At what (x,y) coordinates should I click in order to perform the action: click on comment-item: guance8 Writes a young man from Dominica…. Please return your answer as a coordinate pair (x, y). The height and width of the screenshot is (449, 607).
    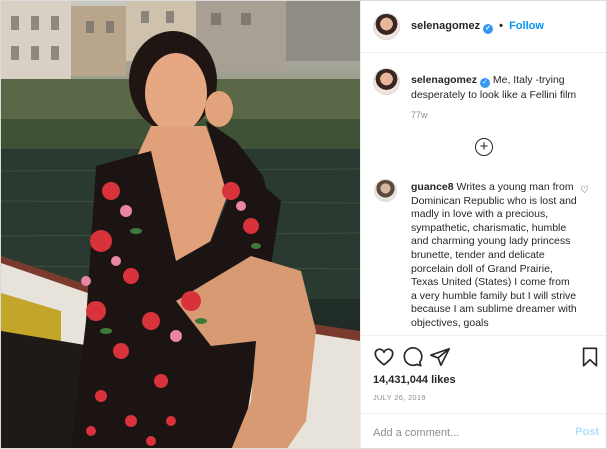
    Looking at the image, I should click on (488, 257).